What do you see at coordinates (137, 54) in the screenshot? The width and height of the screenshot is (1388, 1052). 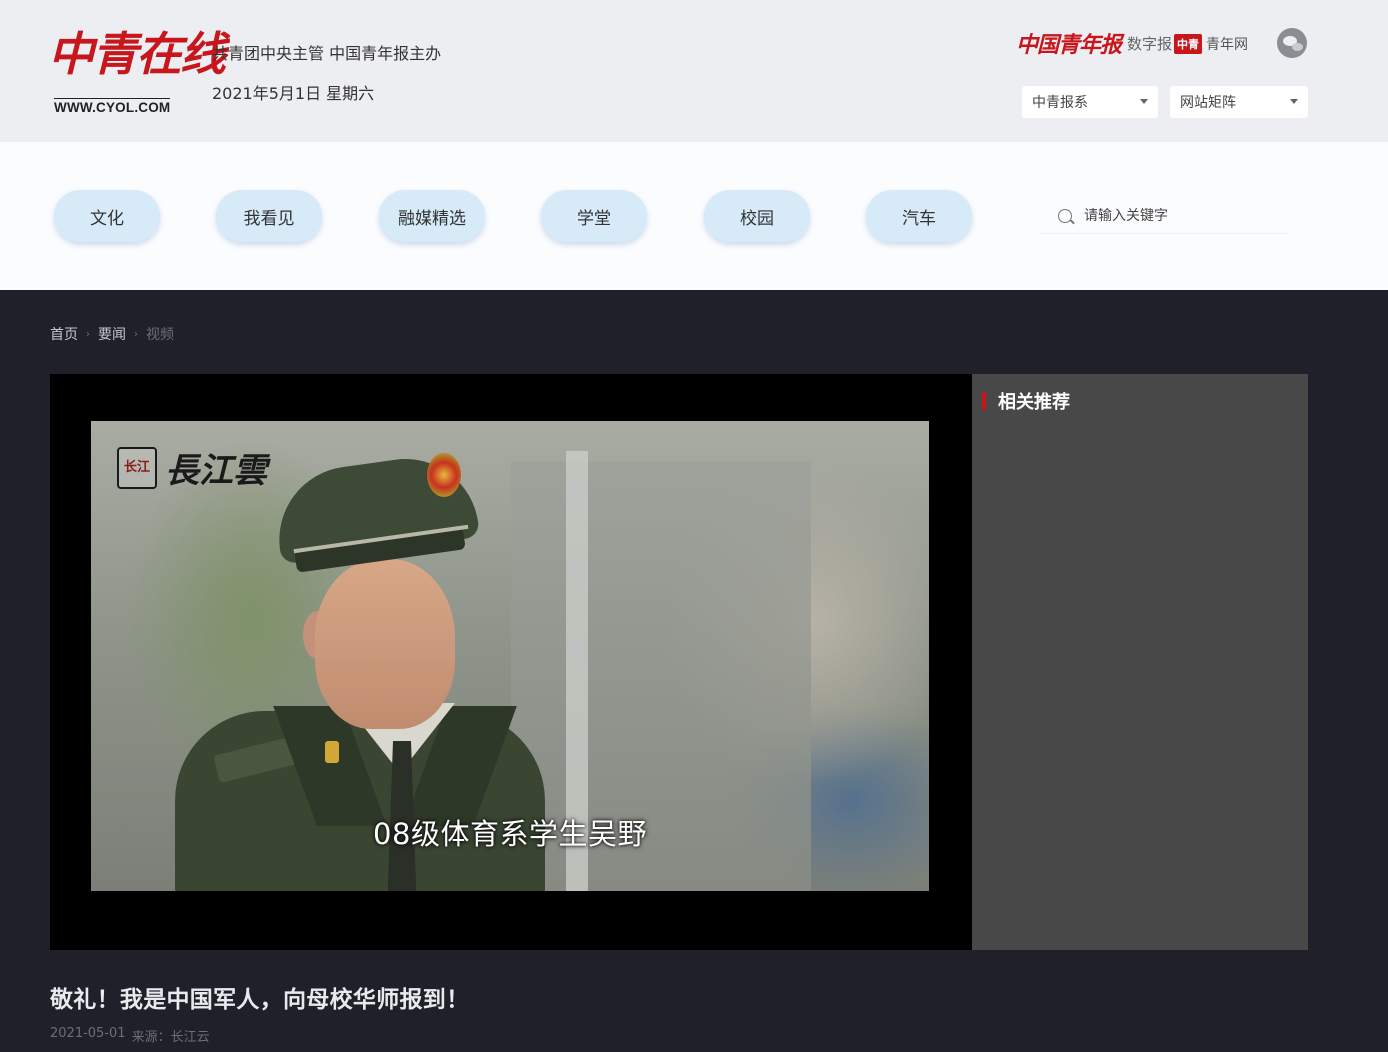 I see `logo-text: 中青在线` at bounding box center [137, 54].